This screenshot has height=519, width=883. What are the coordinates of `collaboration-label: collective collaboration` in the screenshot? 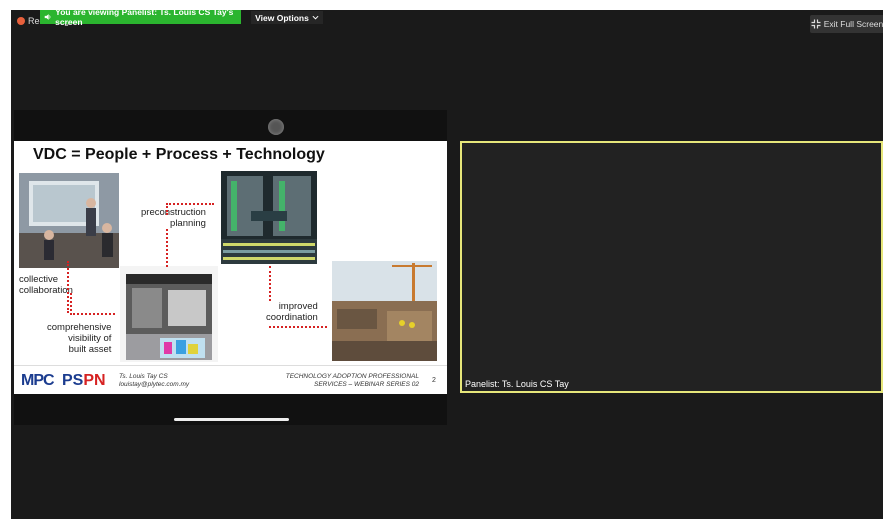 It's located at (46, 285).